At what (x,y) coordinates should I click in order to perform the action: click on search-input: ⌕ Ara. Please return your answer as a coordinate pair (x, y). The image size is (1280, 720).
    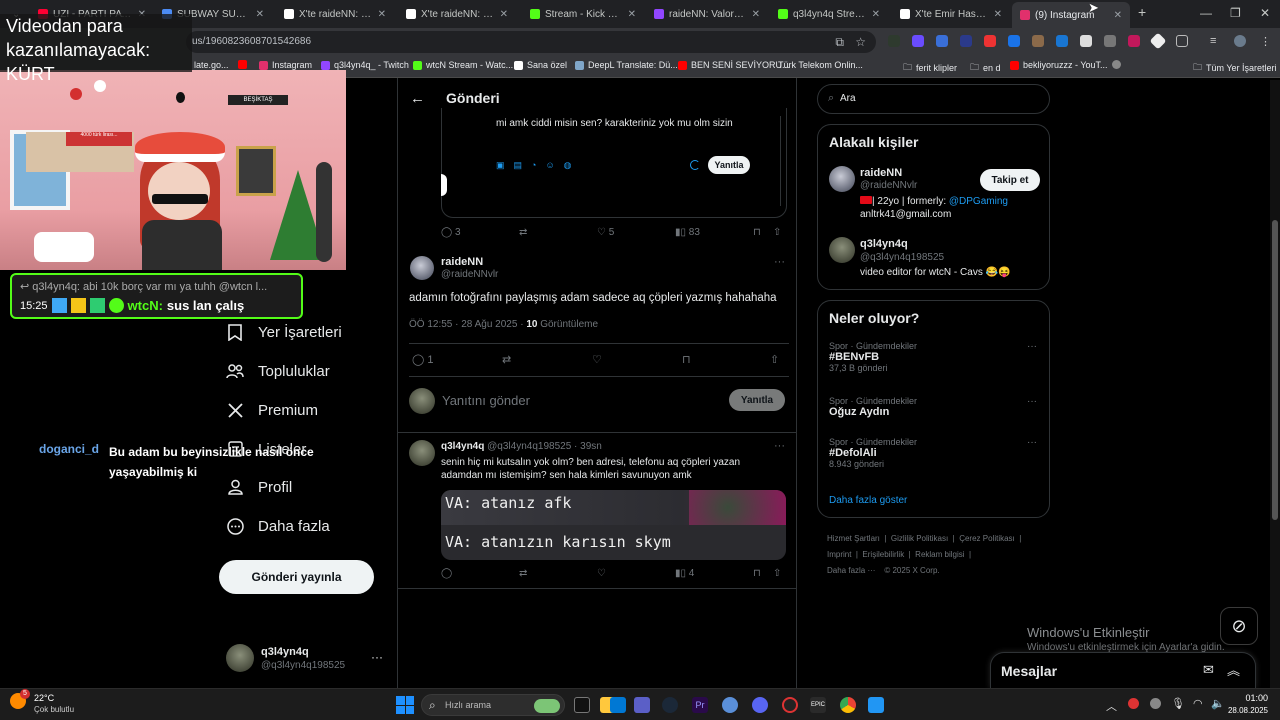
    Looking at the image, I should click on (933, 99).